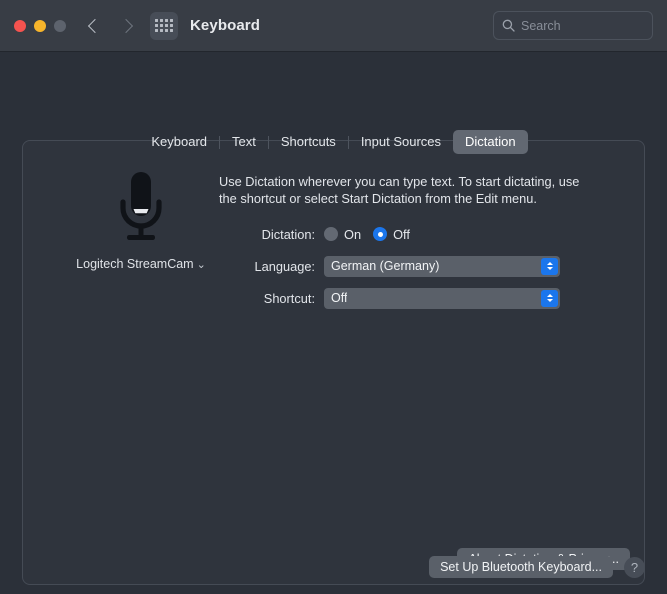 The width and height of the screenshot is (667, 594). What do you see at coordinates (401, 234) in the screenshot?
I see `dictation-off-label: Off` at bounding box center [401, 234].